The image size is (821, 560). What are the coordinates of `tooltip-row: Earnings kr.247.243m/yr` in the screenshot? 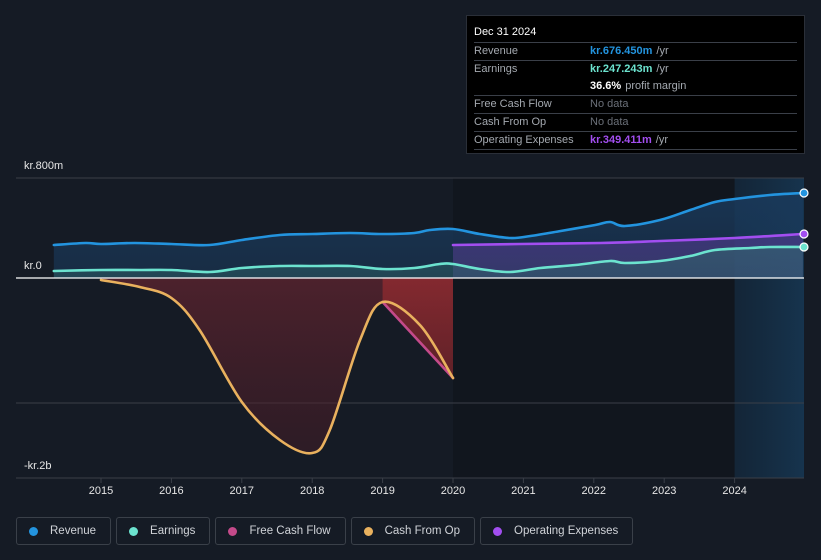 It's located at (635, 69).